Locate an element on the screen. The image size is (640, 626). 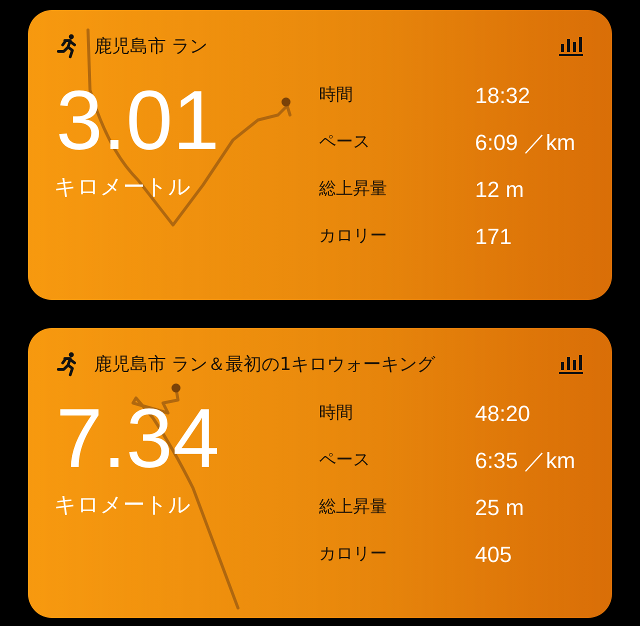
stat-value: 18:32 is located at coordinates (503, 95).